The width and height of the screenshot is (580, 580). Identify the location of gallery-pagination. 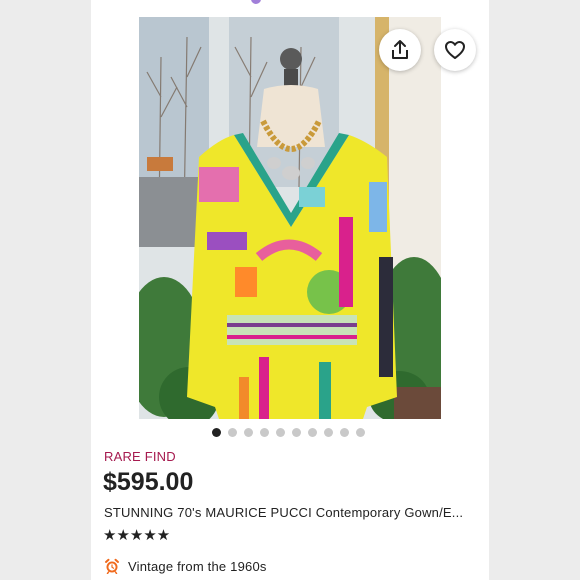
(288, 432).